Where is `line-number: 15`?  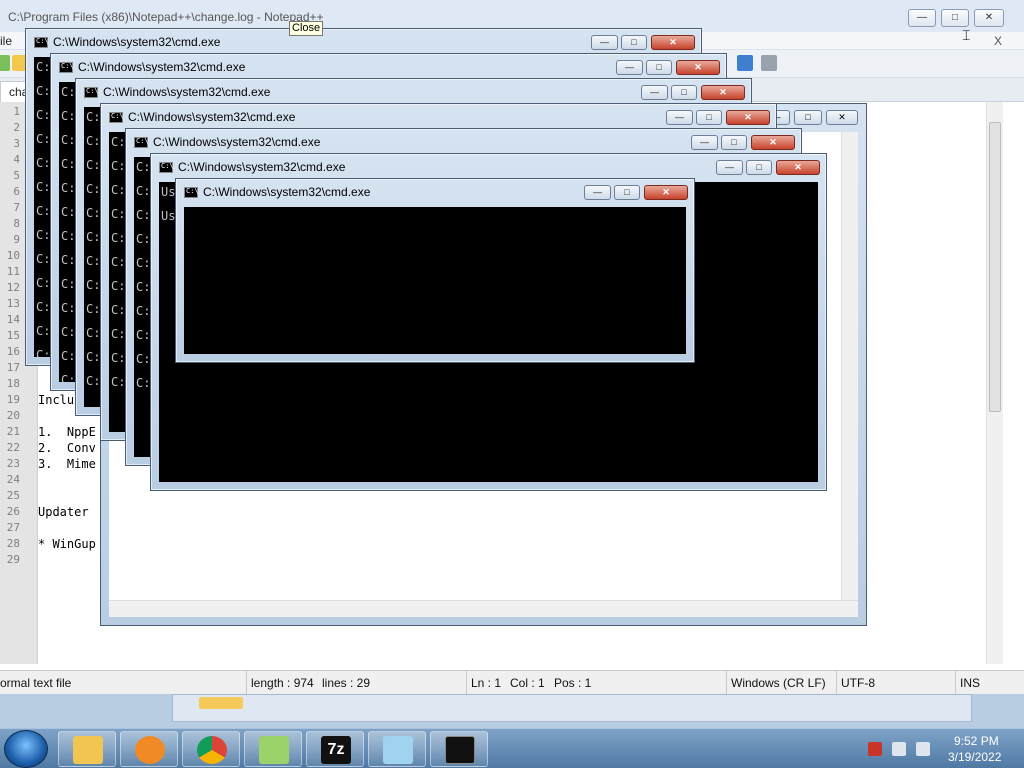 line-number: 15 is located at coordinates (13, 335).